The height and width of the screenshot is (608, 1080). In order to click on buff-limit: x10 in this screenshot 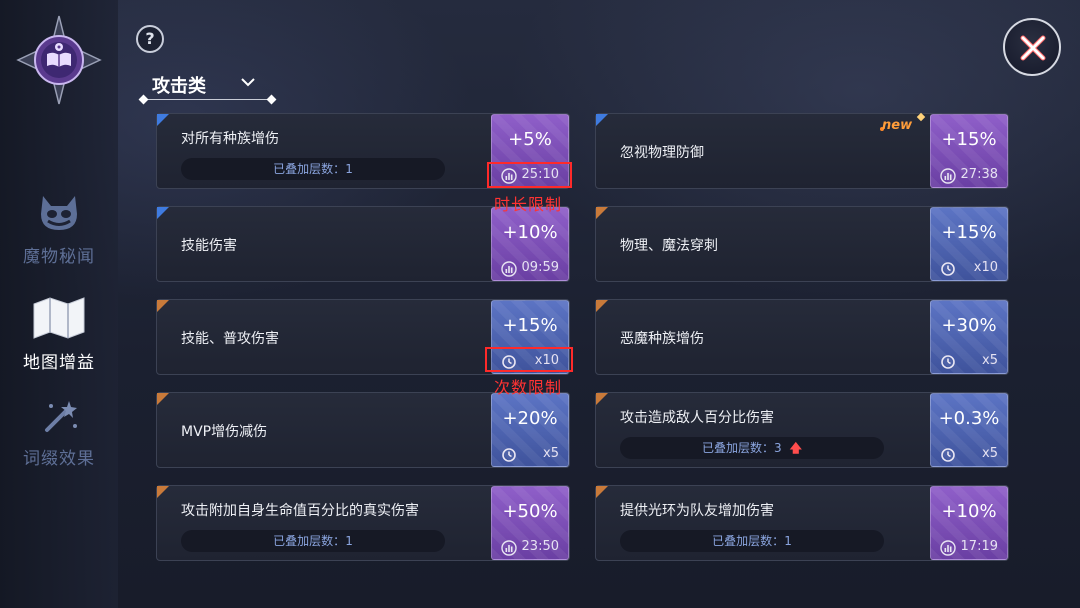, I will do `click(969, 269)`.